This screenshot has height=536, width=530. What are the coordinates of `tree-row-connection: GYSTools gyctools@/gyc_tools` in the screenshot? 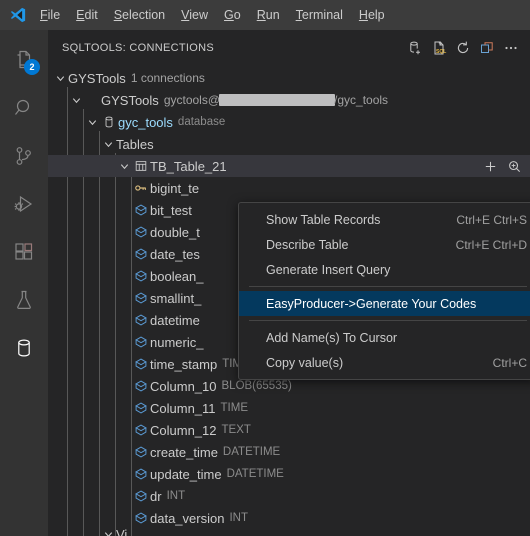 It's located at (289, 100).